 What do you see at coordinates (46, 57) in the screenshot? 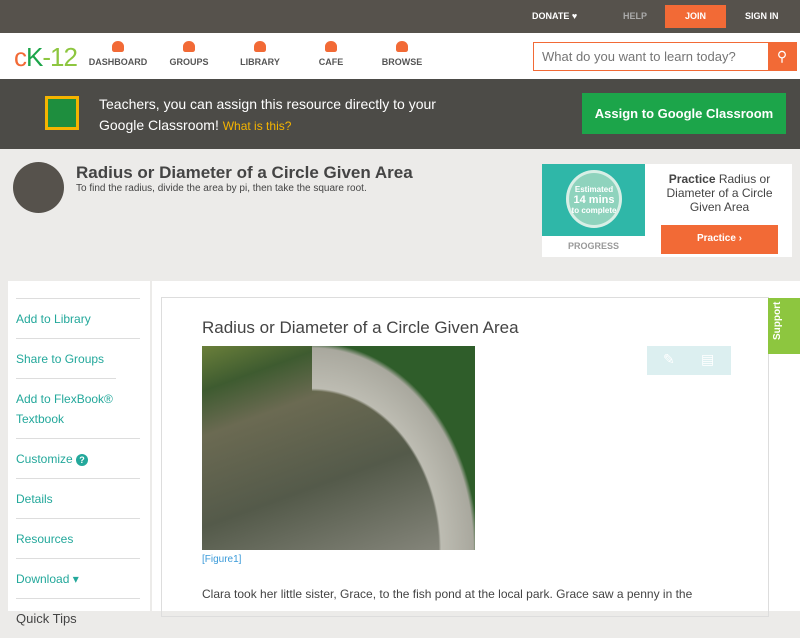
I see `ck12-logo: cK-12` at bounding box center [46, 57].